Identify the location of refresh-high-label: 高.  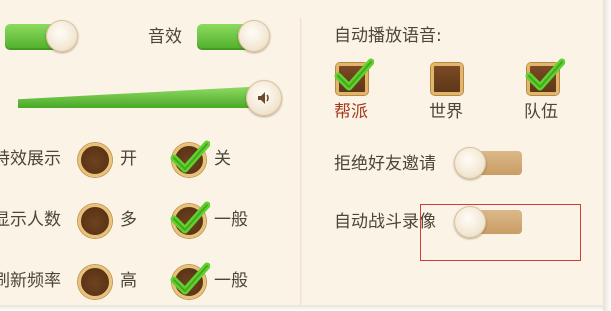
(128, 281).